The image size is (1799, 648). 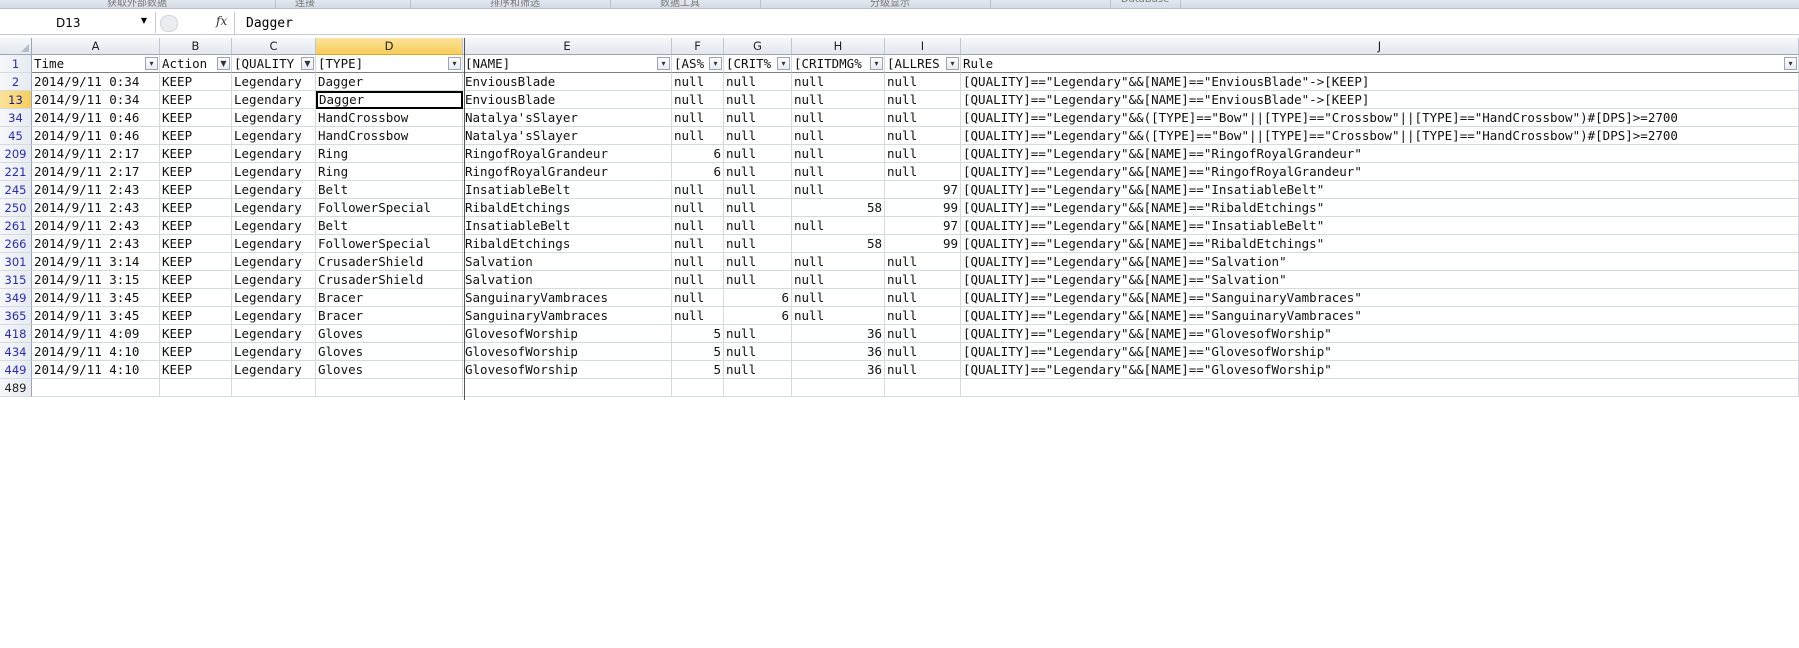 I want to click on table-cell: 2014/9/11 2:17, so click(x=96, y=154).